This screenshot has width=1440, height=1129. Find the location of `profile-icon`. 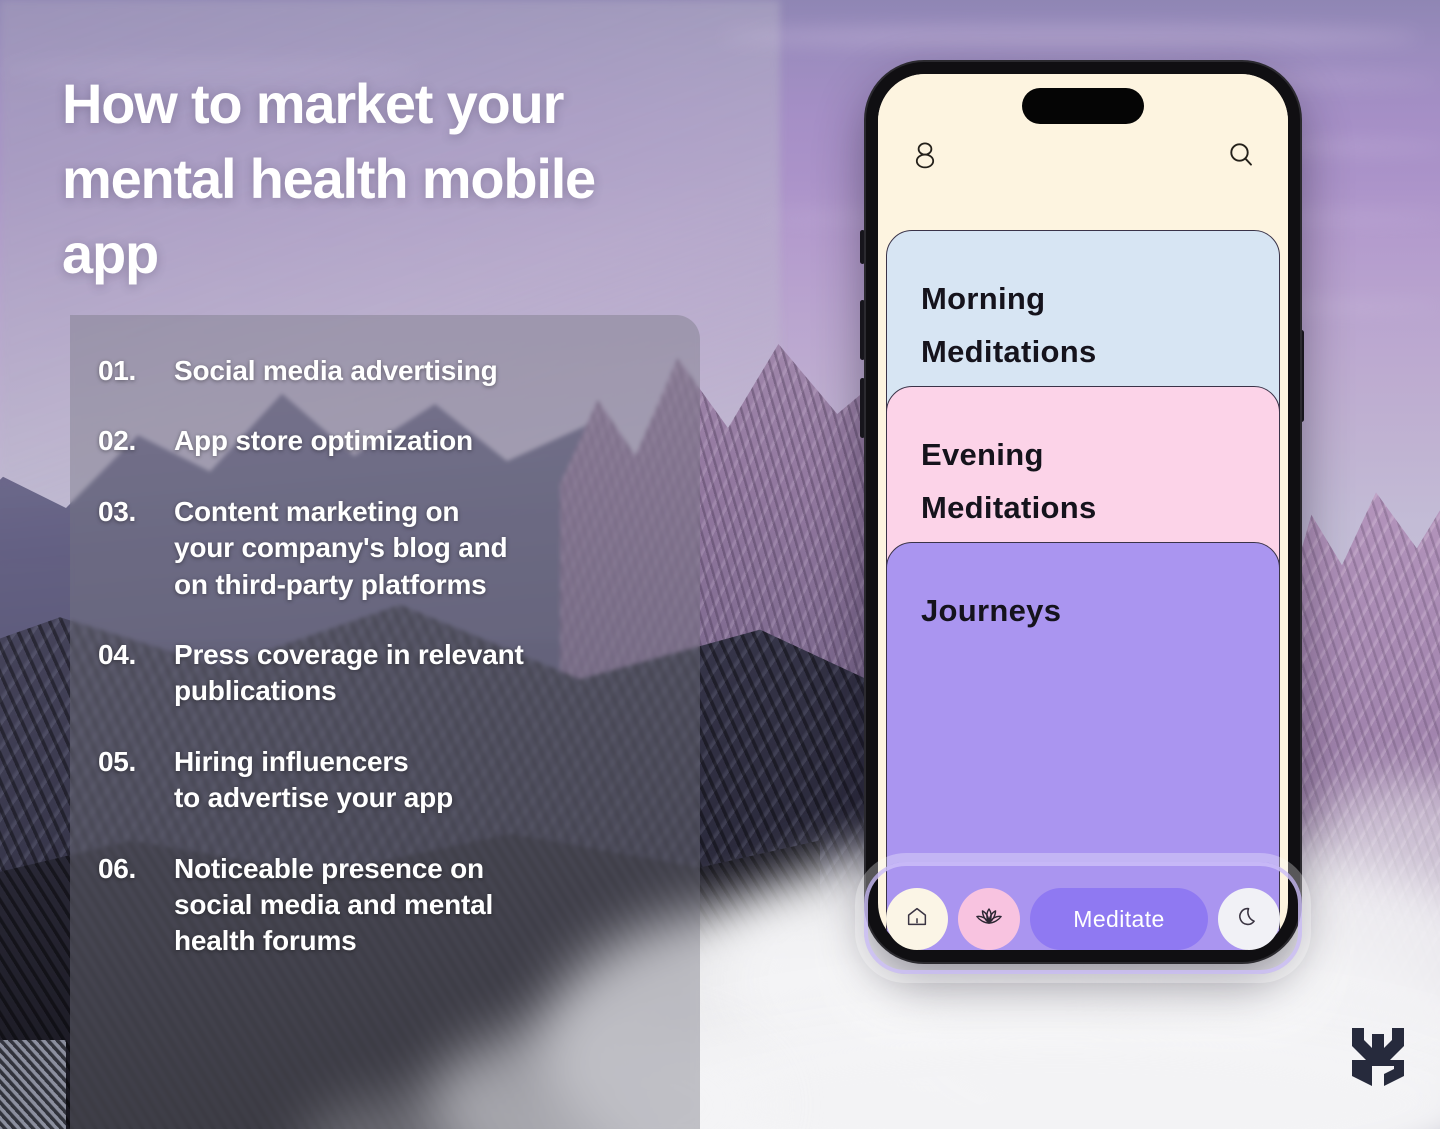

profile-icon is located at coordinates (925, 155).